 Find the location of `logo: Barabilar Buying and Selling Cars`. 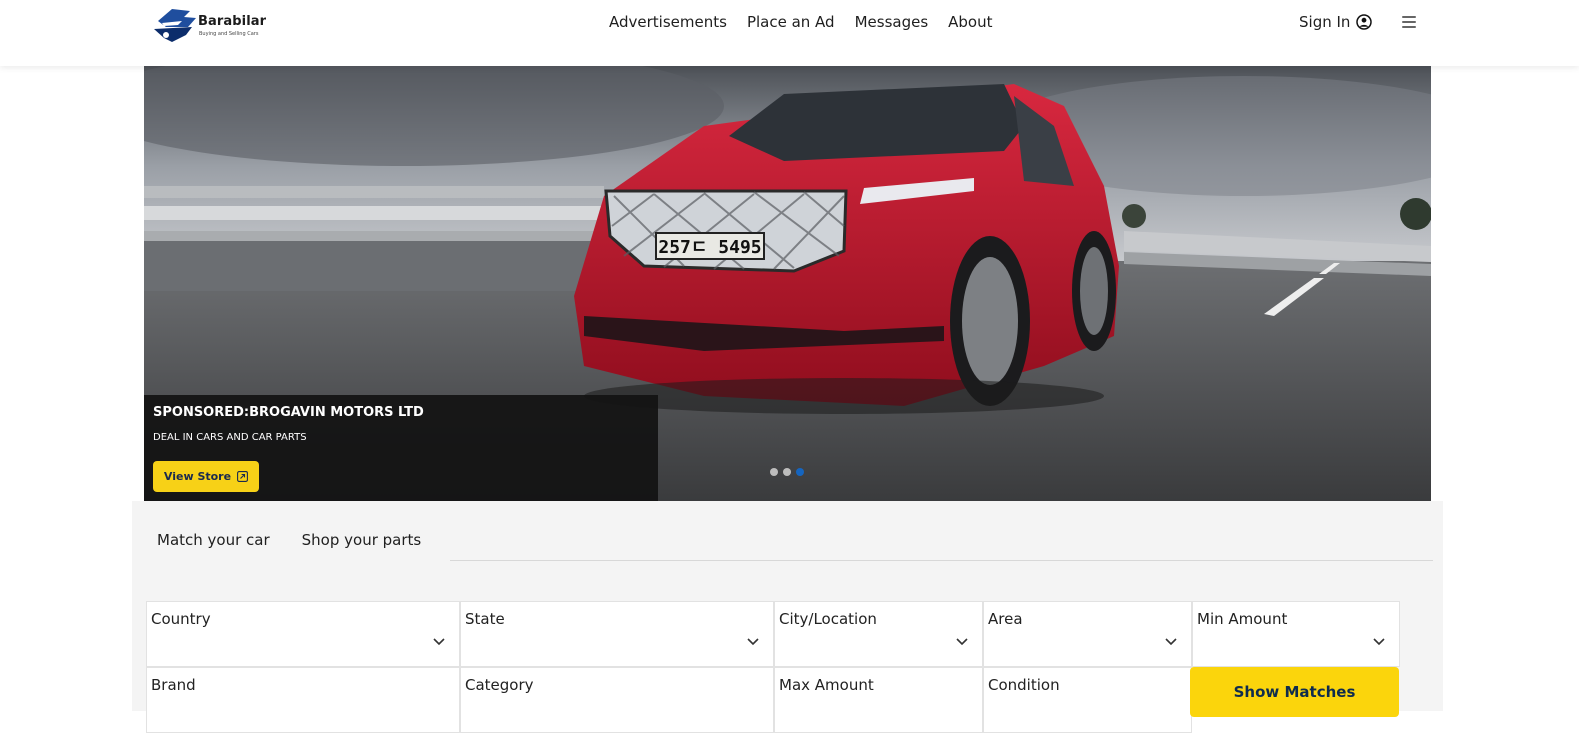

logo: Barabilar Buying and Selling Cars is located at coordinates (217, 25).